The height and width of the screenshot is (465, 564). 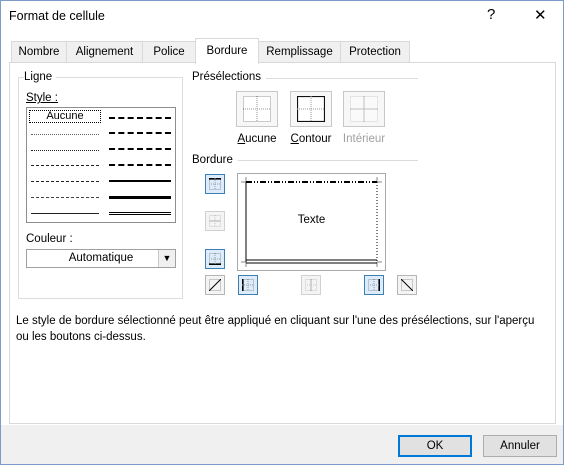 What do you see at coordinates (65, 116) in the screenshot?
I see `line-style-none: Aucune` at bounding box center [65, 116].